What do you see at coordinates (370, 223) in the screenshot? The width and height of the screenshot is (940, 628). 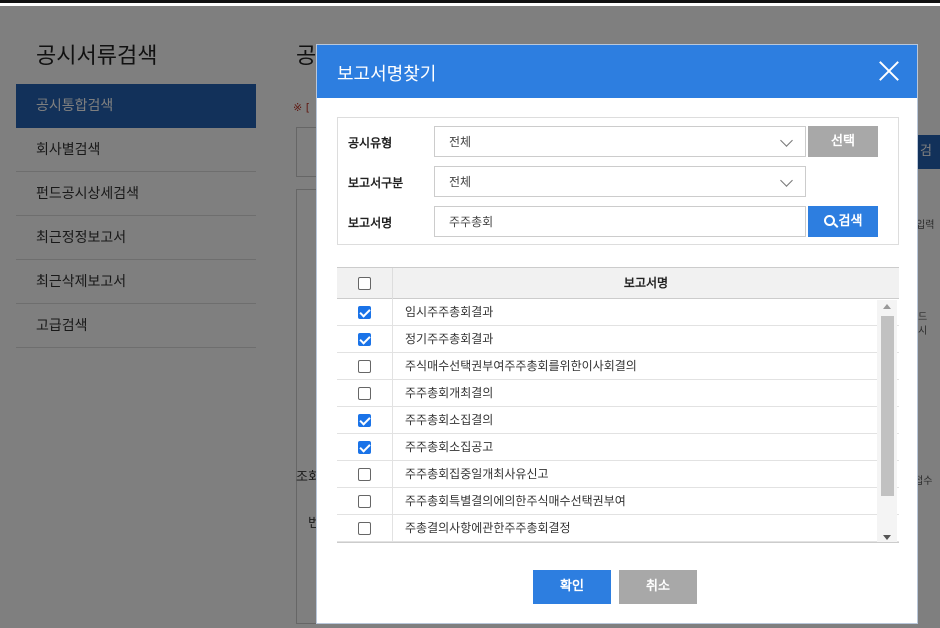 I see `name-label: 보고서명` at bounding box center [370, 223].